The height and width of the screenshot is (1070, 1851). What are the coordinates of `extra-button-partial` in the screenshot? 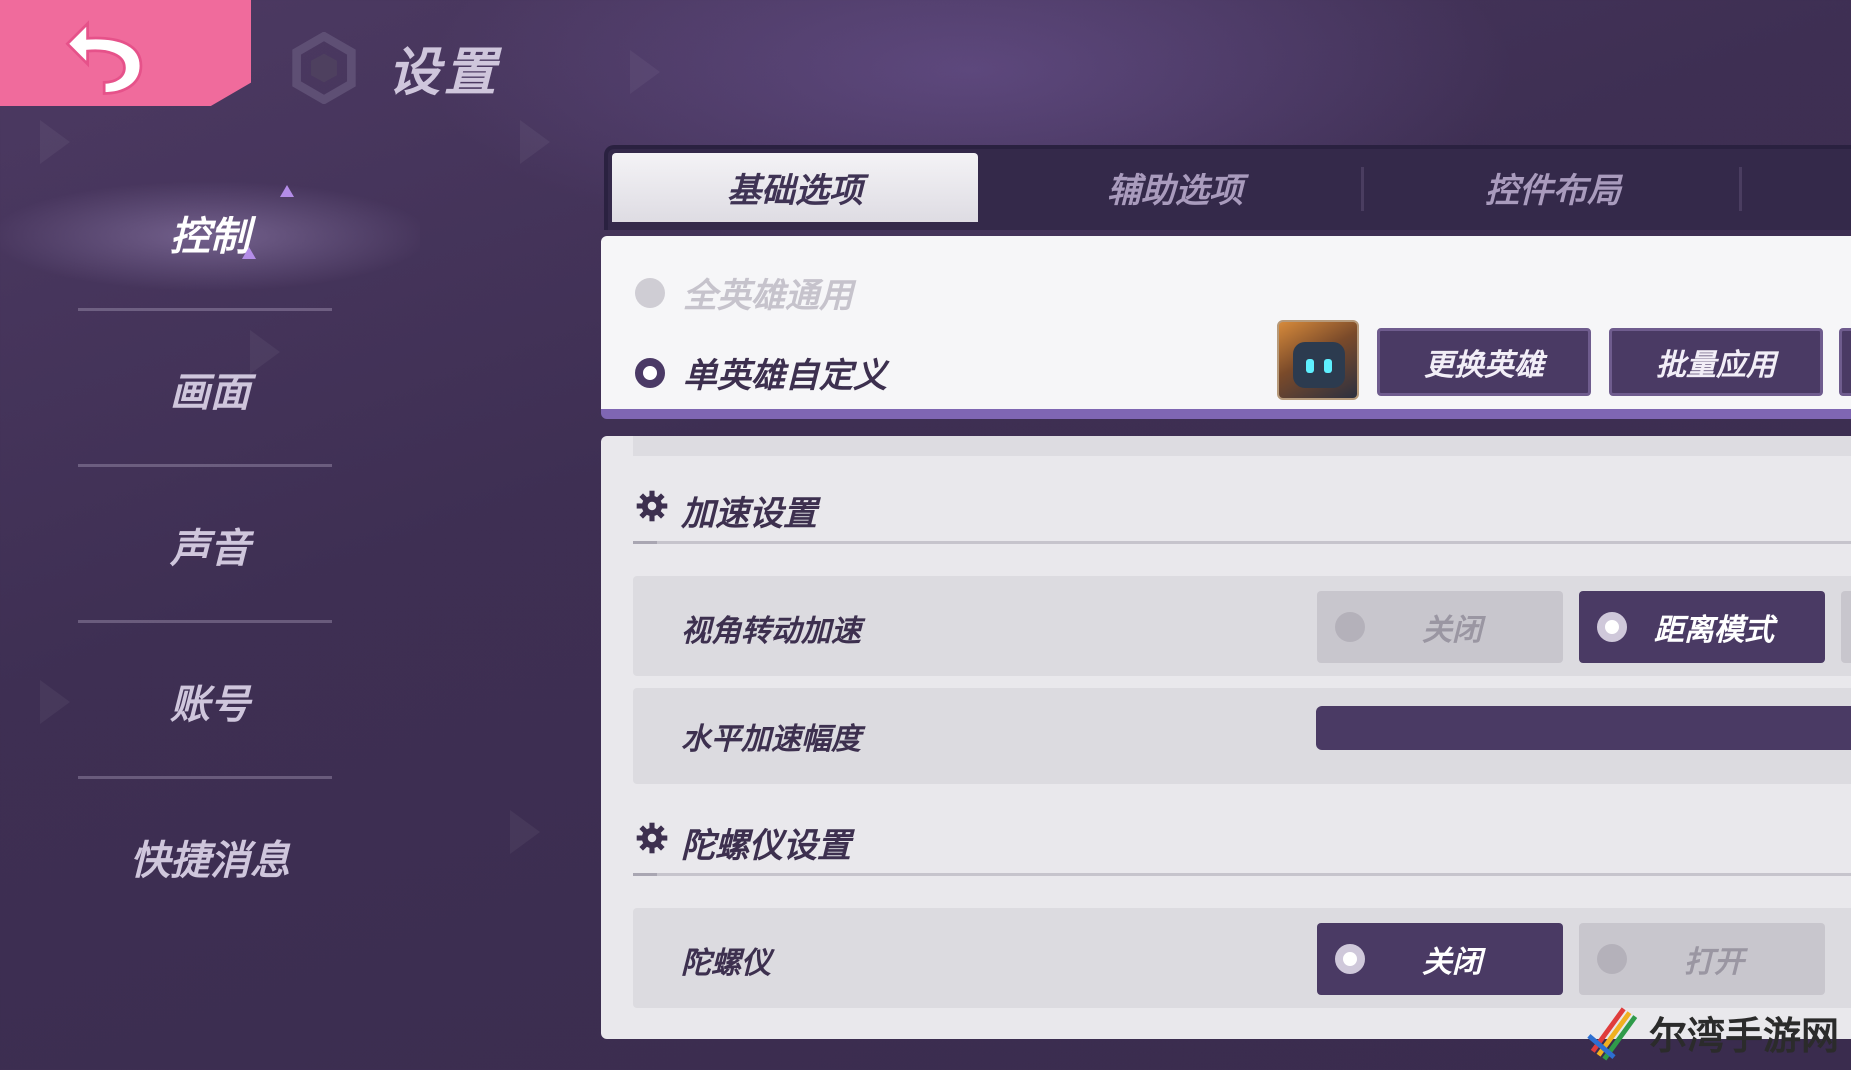 It's located at (1845, 362).